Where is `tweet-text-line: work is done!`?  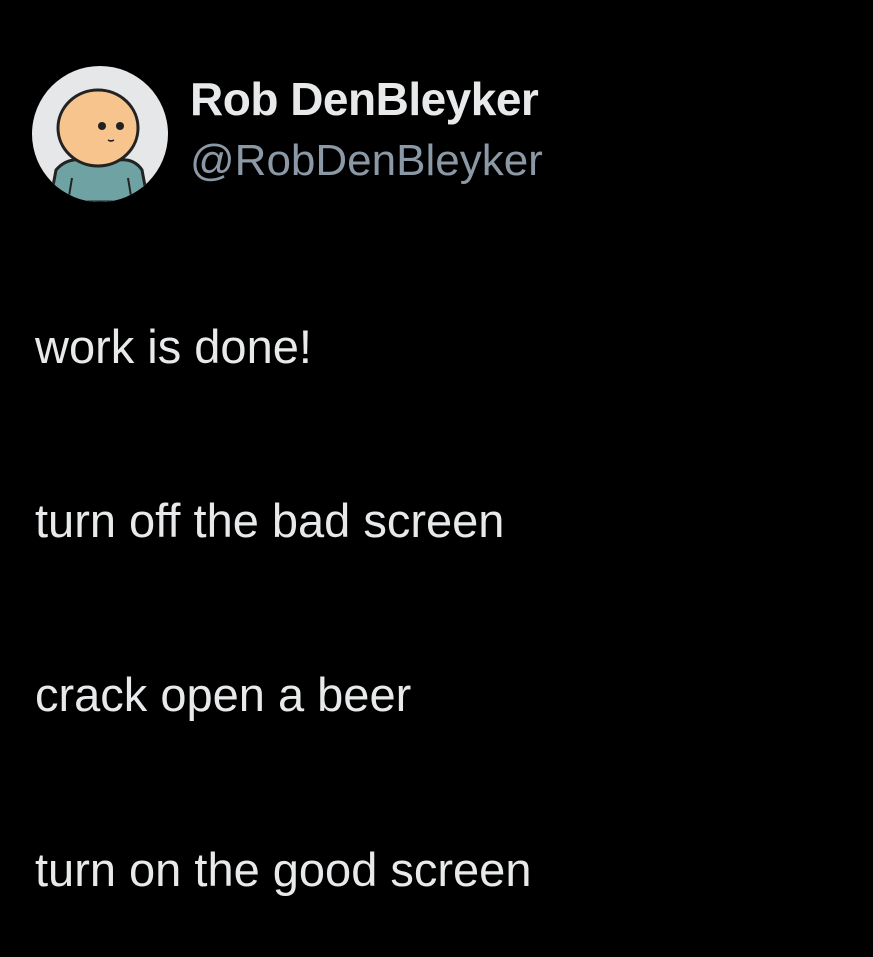
tweet-text-line: work is done! is located at coordinates (173, 346).